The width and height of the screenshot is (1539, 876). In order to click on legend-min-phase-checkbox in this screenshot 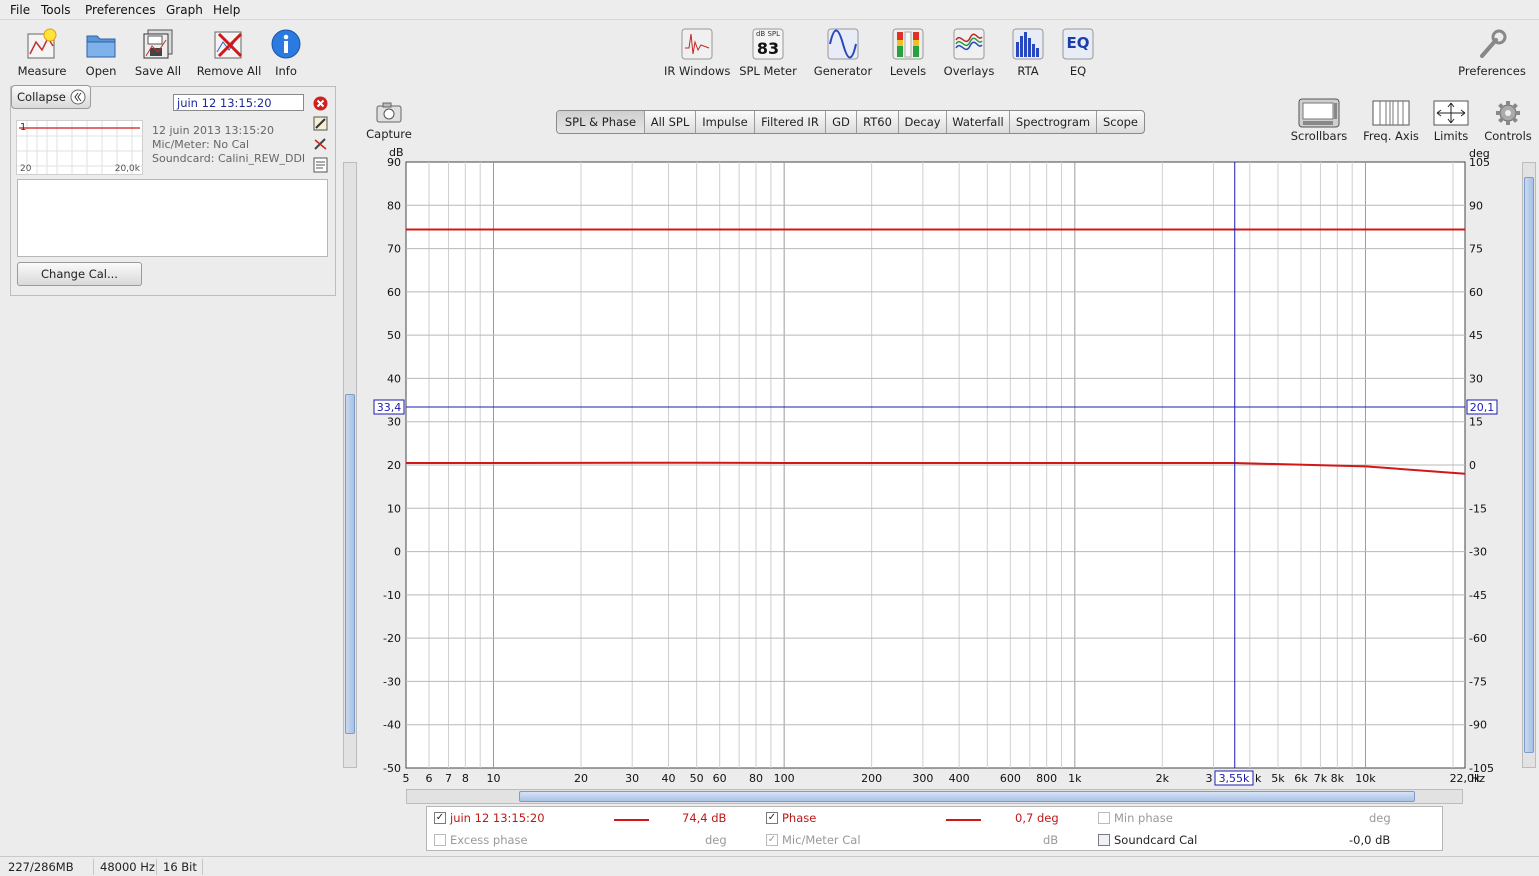, I will do `click(1104, 818)`.